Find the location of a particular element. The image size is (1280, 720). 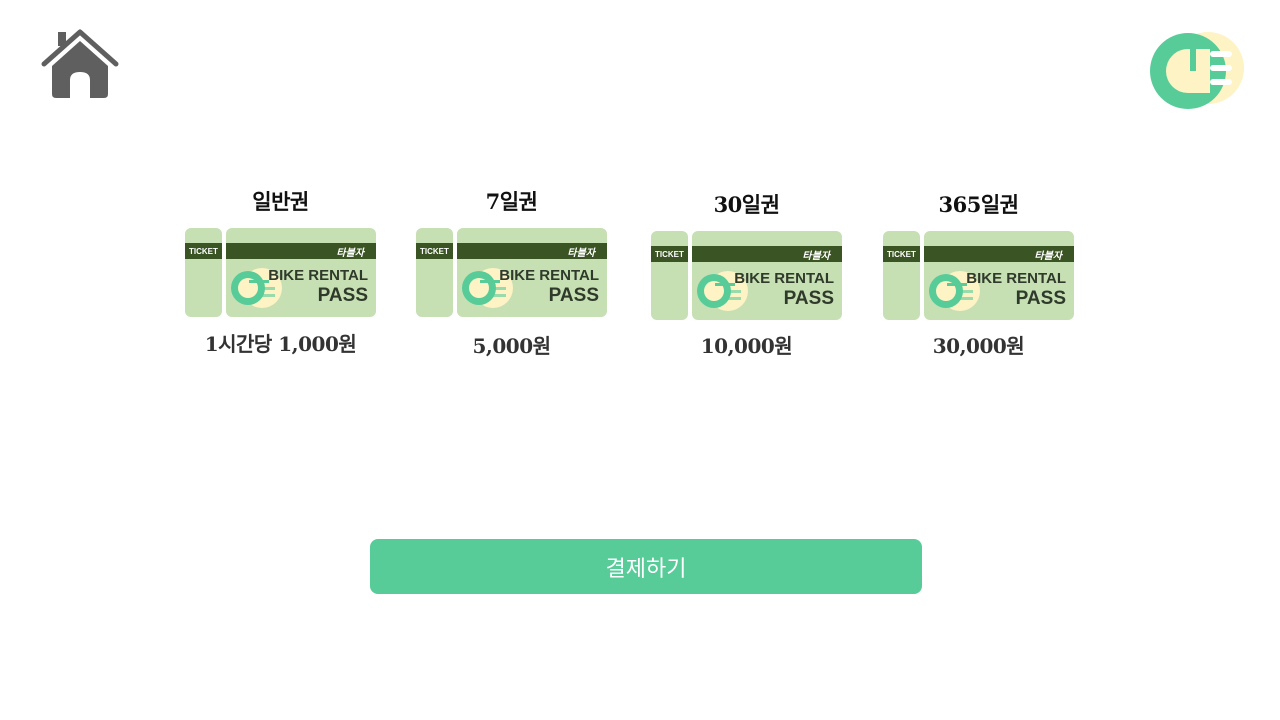

brand-logo-icon is located at coordinates (1197, 70).